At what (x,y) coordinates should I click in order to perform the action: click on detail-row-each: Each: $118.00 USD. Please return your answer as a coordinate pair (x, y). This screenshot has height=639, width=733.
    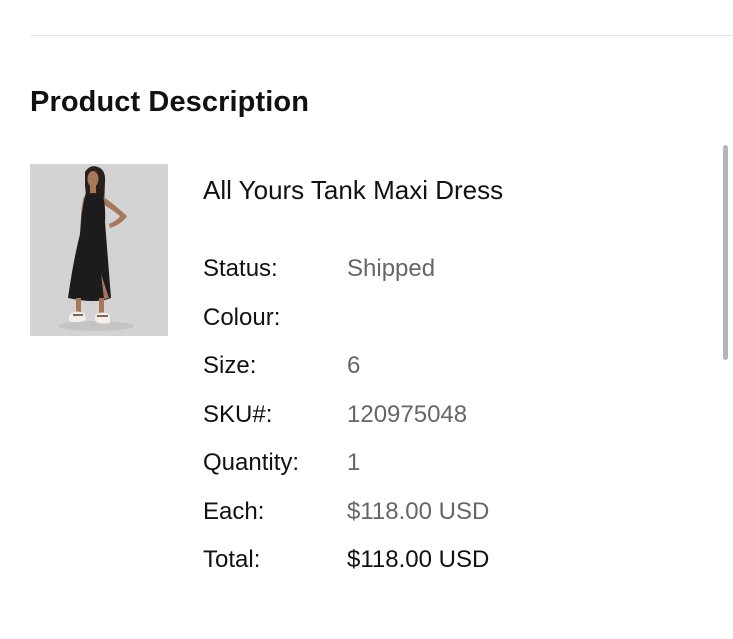
    Looking at the image, I should click on (413, 516).